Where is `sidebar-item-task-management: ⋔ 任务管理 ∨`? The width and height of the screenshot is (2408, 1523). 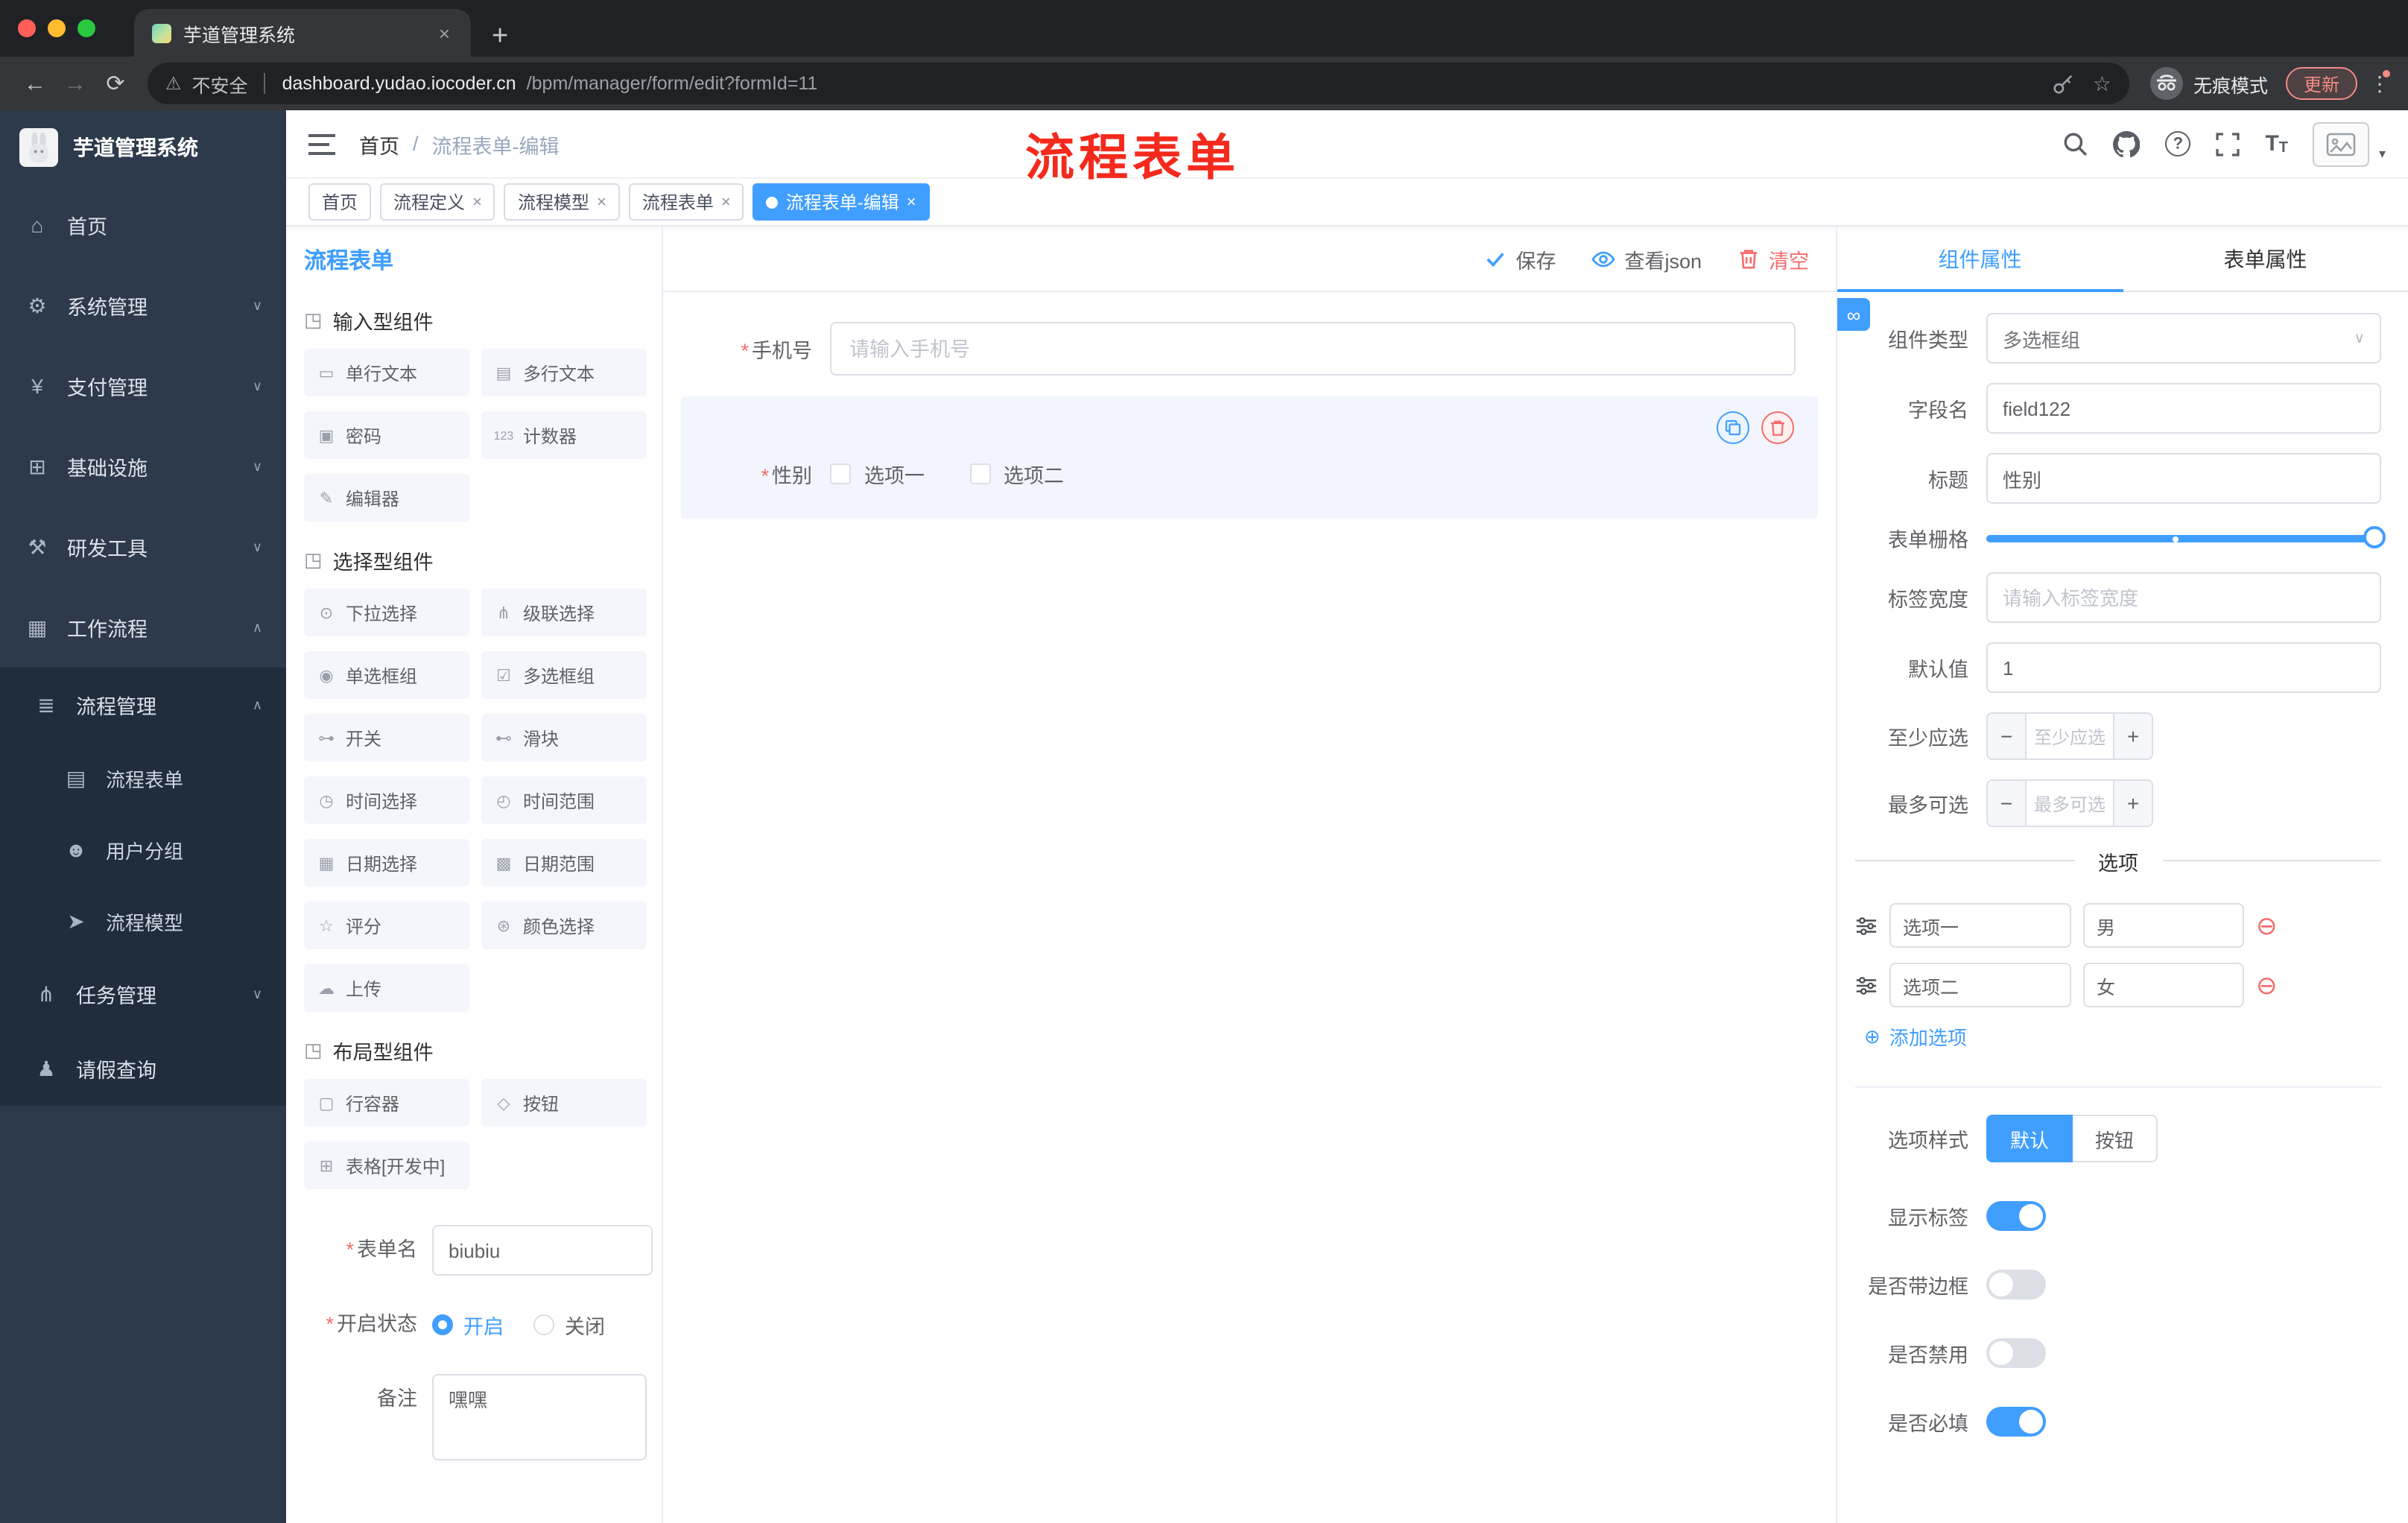 sidebar-item-task-management: ⋔ 任务管理 ∨ is located at coordinates (143, 994).